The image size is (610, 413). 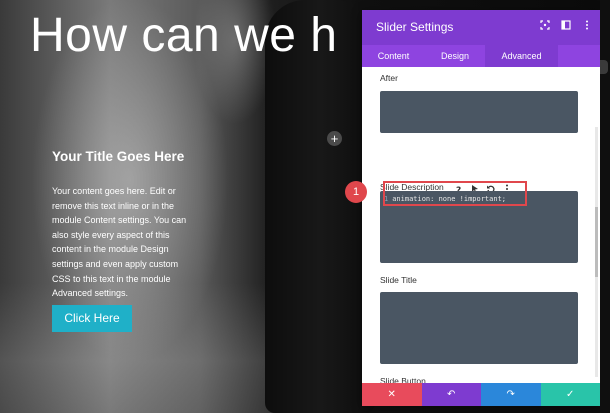 I want to click on step-badge: 1, so click(x=356, y=192).